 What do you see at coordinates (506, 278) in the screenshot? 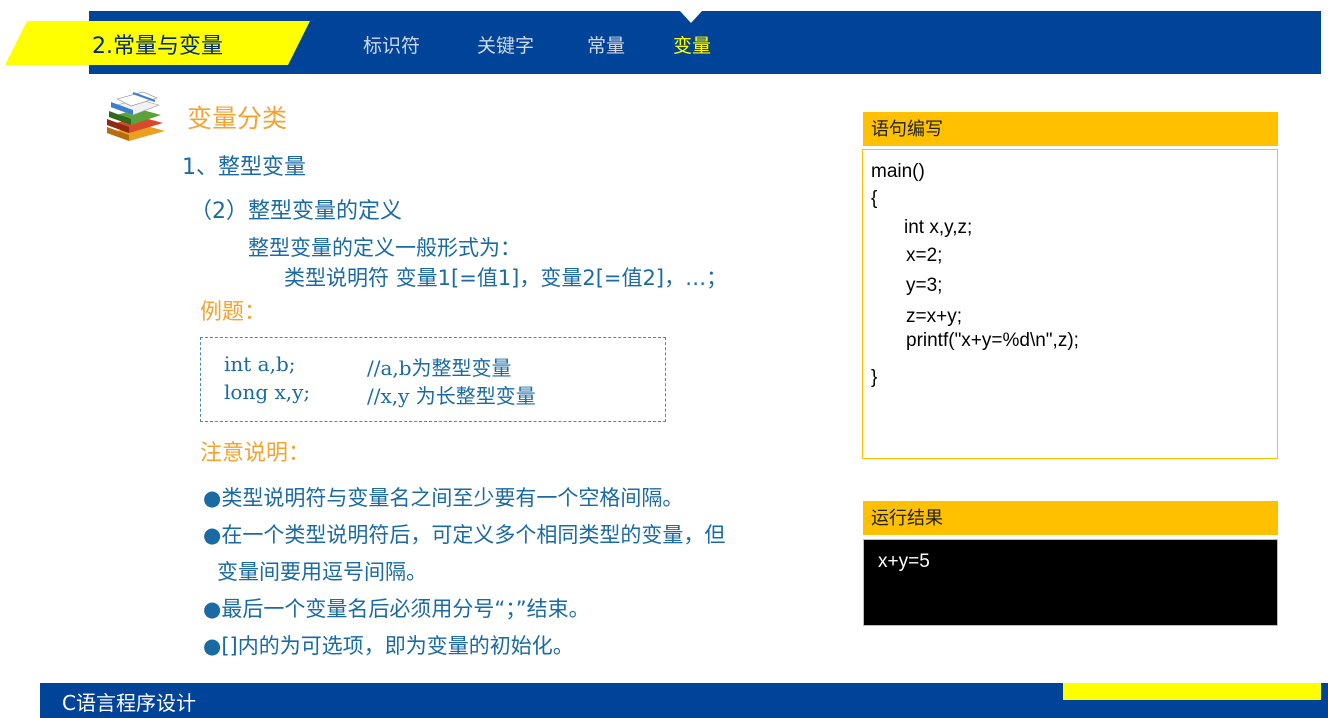
I see `definition-form: 类型说明符 变量1[=值1]，变量2[=值2]，…；` at bounding box center [506, 278].